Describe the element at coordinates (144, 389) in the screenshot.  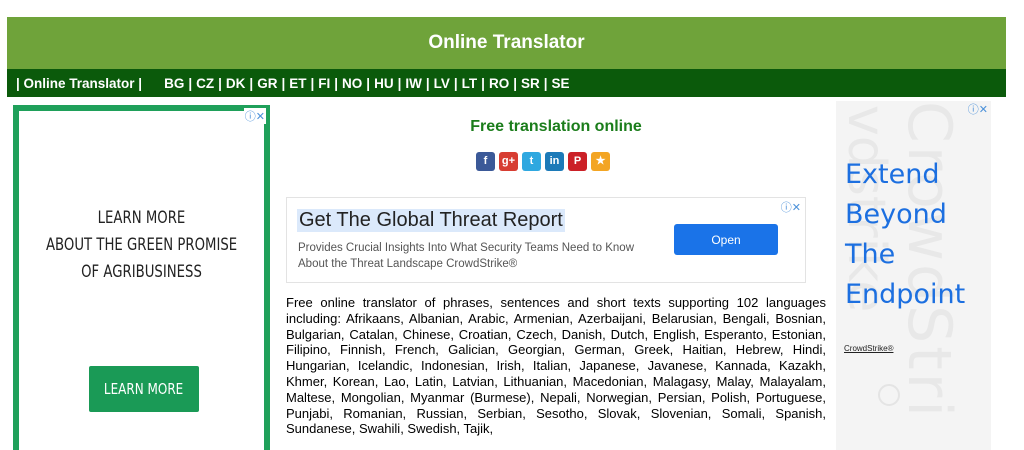
I see `learn-more-button: LEARN MORE` at that location.